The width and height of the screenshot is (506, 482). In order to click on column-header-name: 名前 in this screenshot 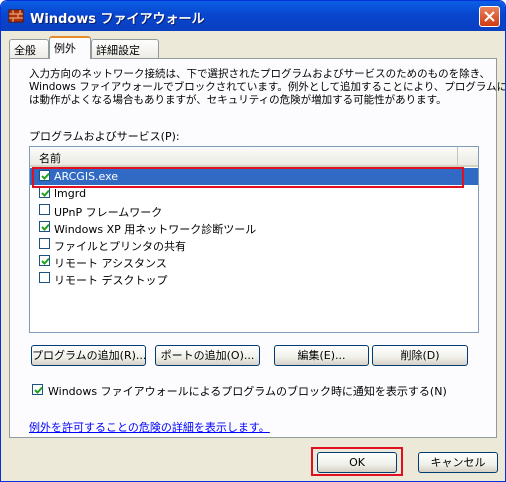, I will do `click(244, 156)`.